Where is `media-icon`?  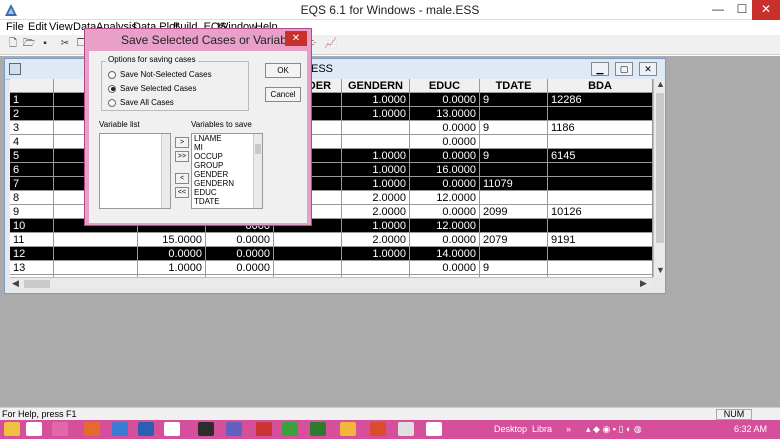 media-icon is located at coordinates (60, 429).